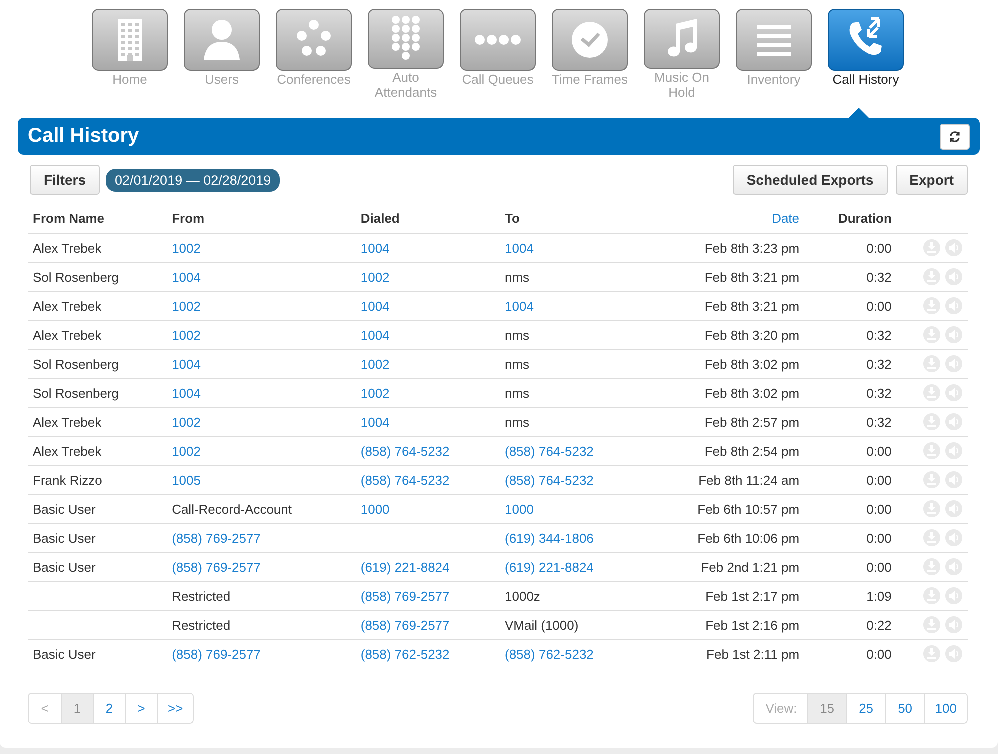 The width and height of the screenshot is (998, 754). I want to click on phone-link: (619) 344-1806, so click(549, 538).